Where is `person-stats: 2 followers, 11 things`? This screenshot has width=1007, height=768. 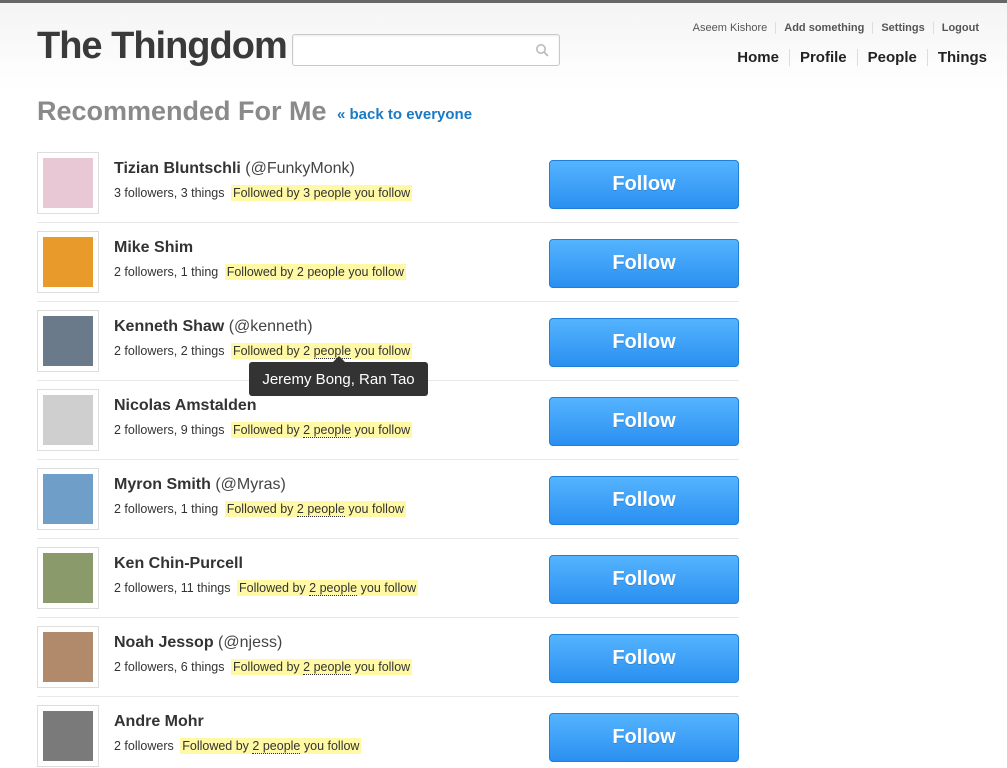 person-stats: 2 followers, 11 things is located at coordinates (172, 588).